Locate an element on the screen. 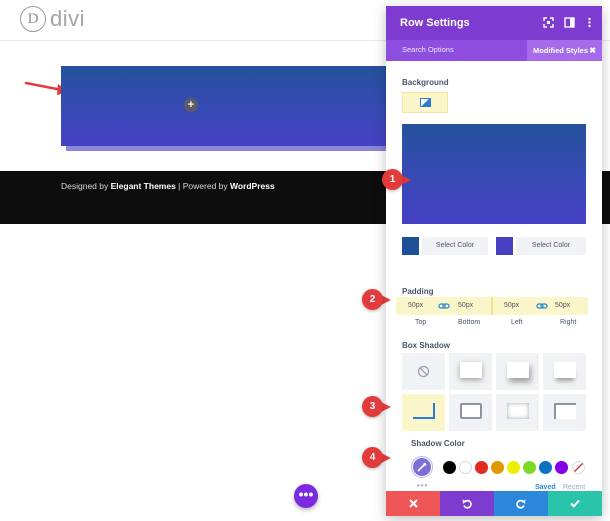 This screenshot has width=610, height=521. panel-title: Row Settings is located at coordinates (435, 23).